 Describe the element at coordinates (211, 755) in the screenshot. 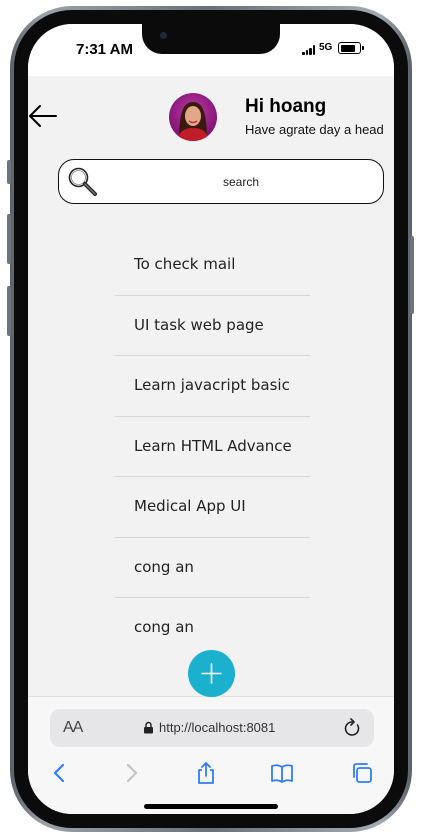

I see `browser-toolbar: AA http://localhost:8081` at that location.